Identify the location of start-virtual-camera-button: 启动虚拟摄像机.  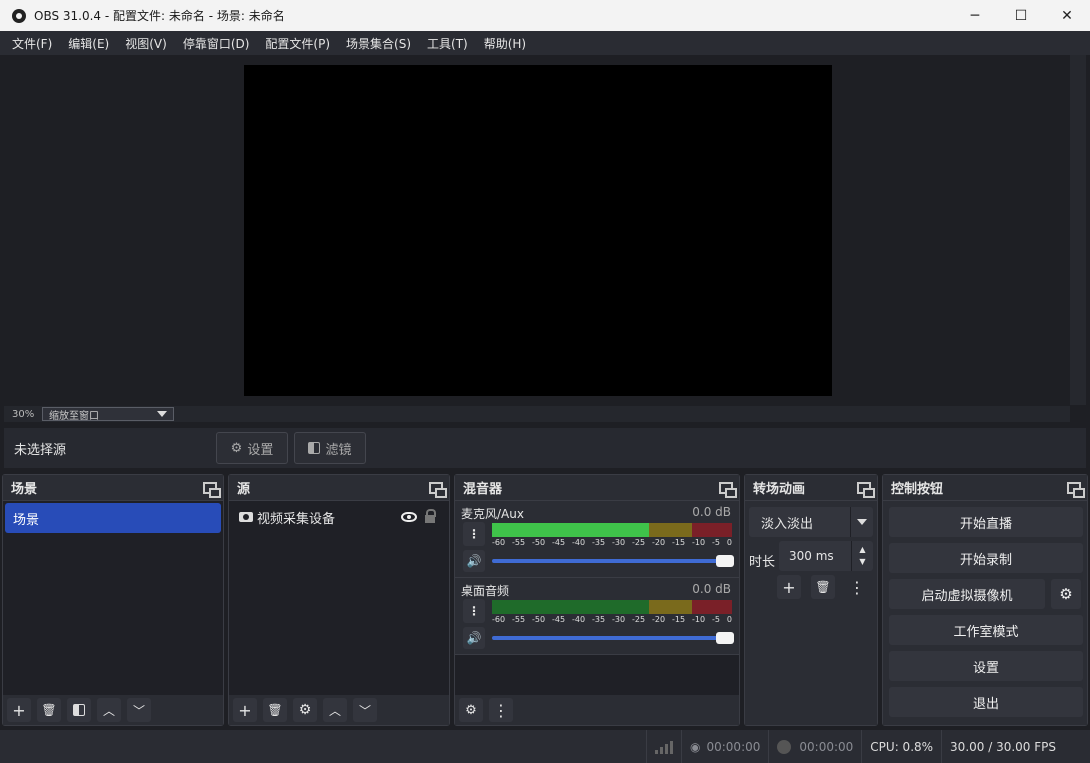
(967, 594).